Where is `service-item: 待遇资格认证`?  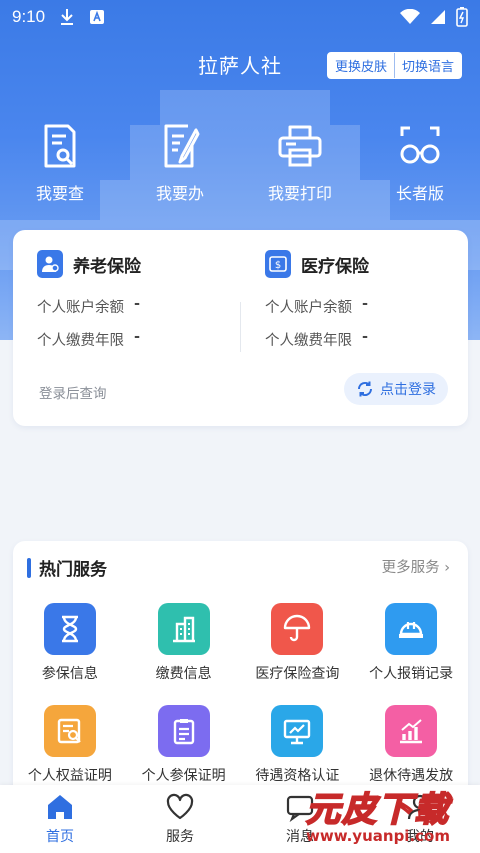
service-item: 待遇资格认证 is located at coordinates (298, 745).